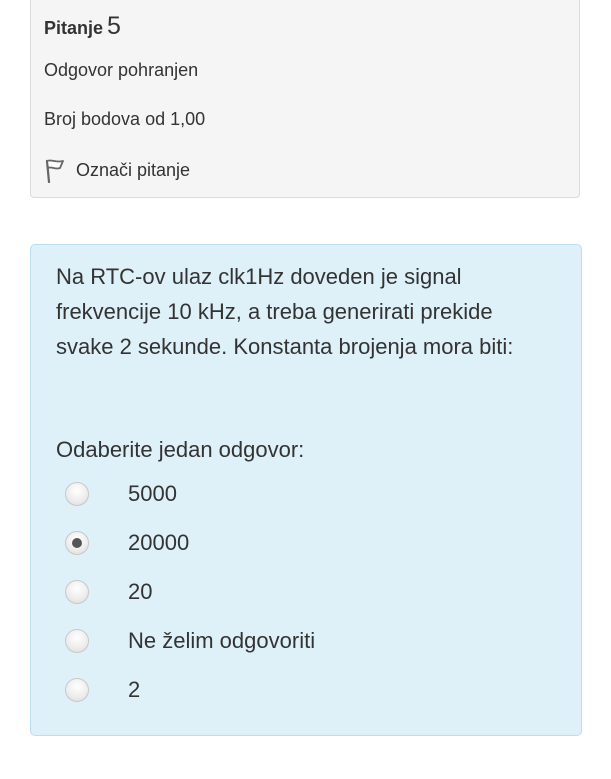  Describe the element at coordinates (114, 26) in the screenshot. I see `question-number: 5` at that location.